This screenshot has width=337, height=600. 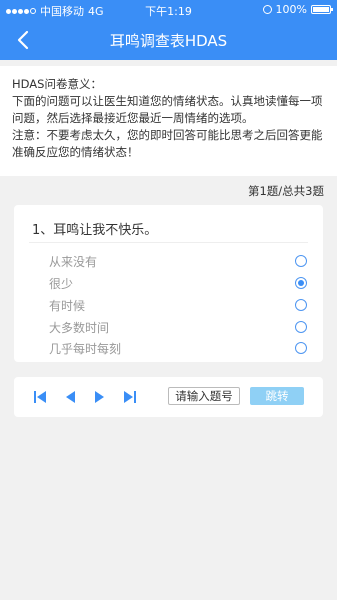 What do you see at coordinates (178, 261) in the screenshot?
I see `option-never: 从来没有` at bounding box center [178, 261].